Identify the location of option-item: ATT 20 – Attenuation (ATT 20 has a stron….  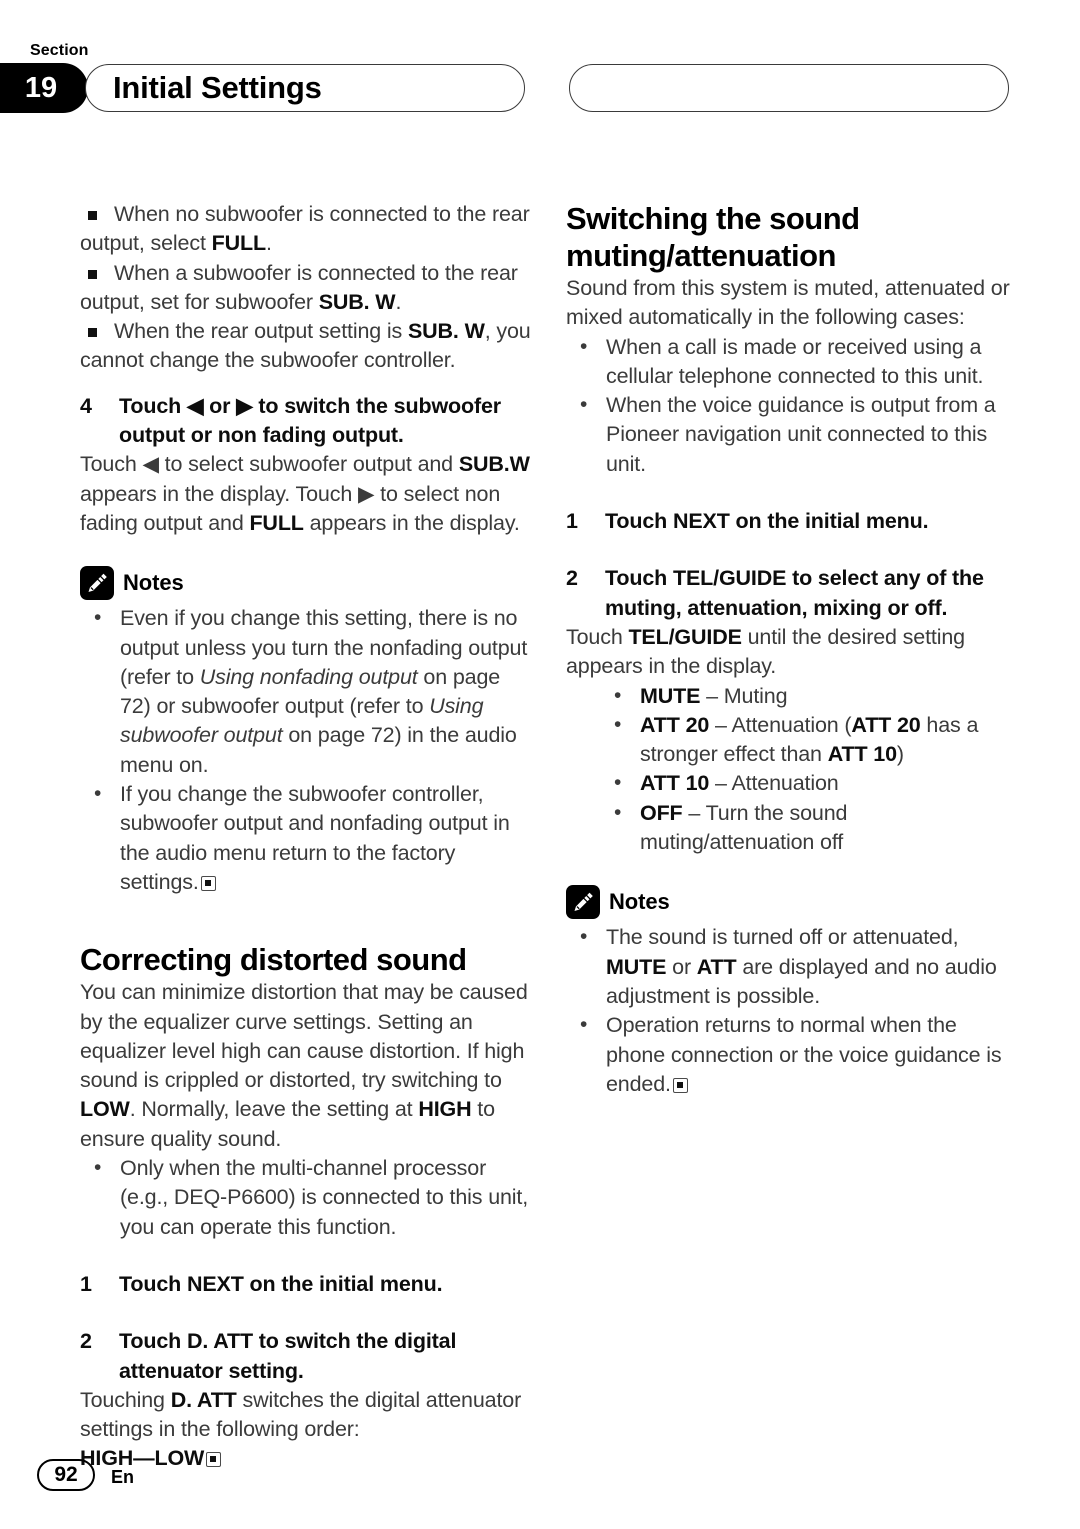
(792, 740).